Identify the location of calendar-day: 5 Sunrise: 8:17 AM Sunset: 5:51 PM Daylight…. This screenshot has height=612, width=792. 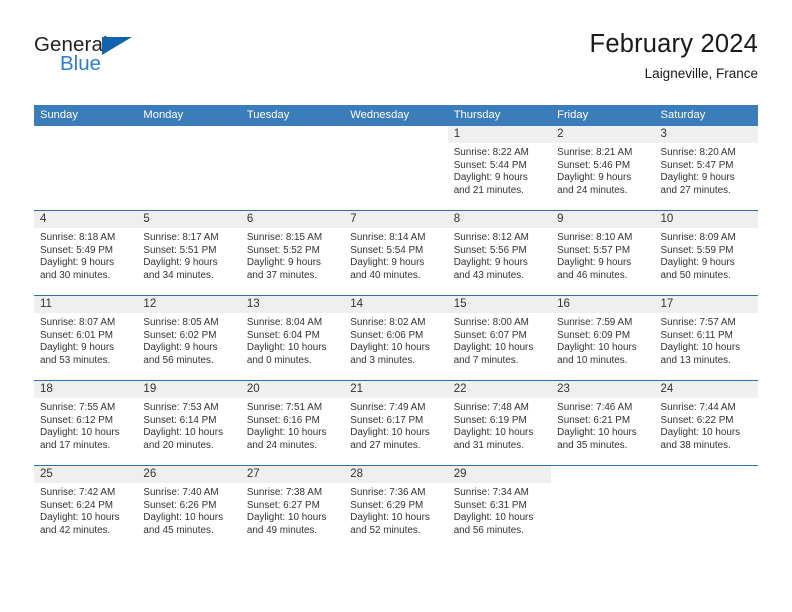
(189, 253).